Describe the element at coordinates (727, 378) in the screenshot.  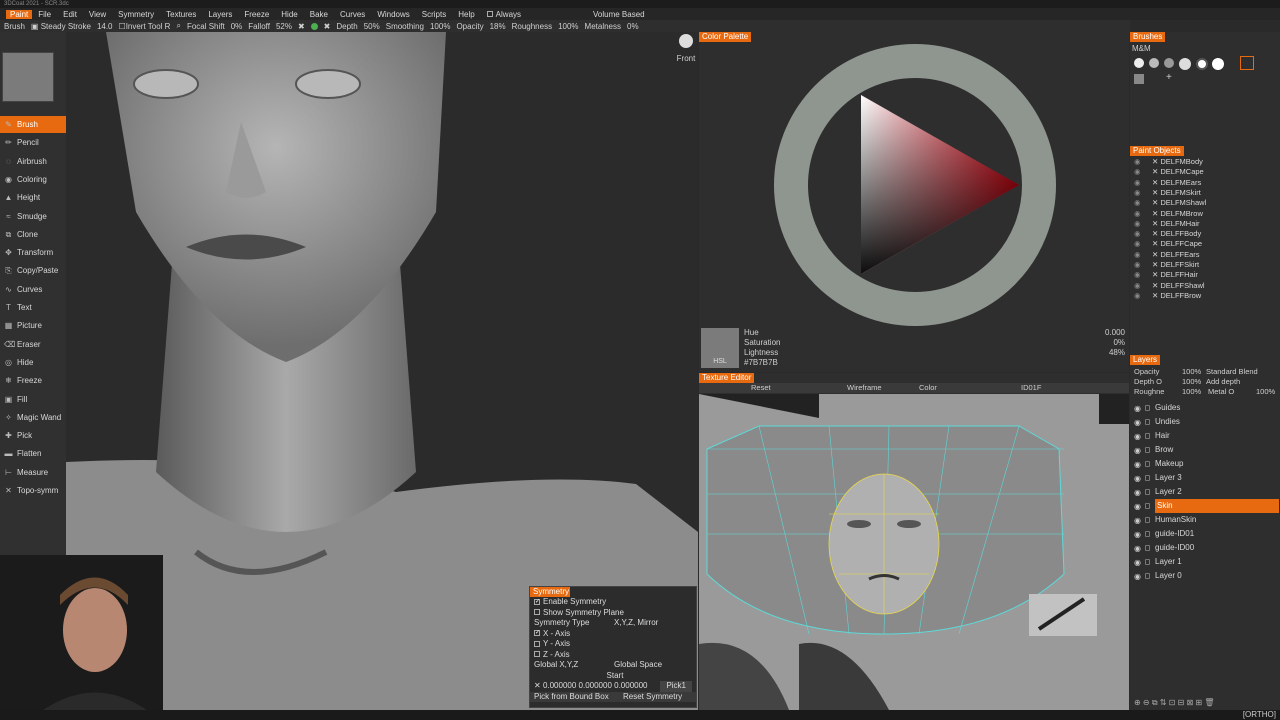
I see `texture-editor-tab: Texture Editor` at that location.